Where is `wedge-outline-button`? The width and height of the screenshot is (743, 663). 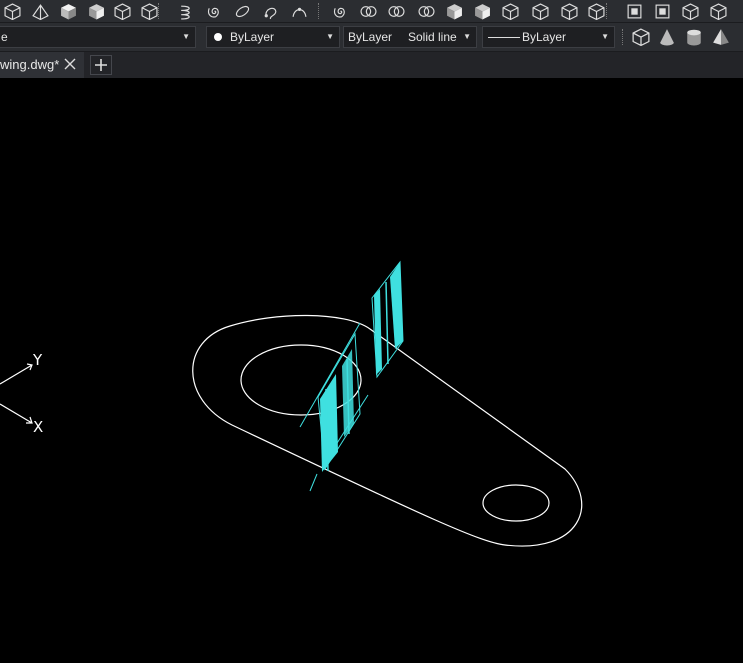
wedge-outline-button is located at coordinates (40, 11).